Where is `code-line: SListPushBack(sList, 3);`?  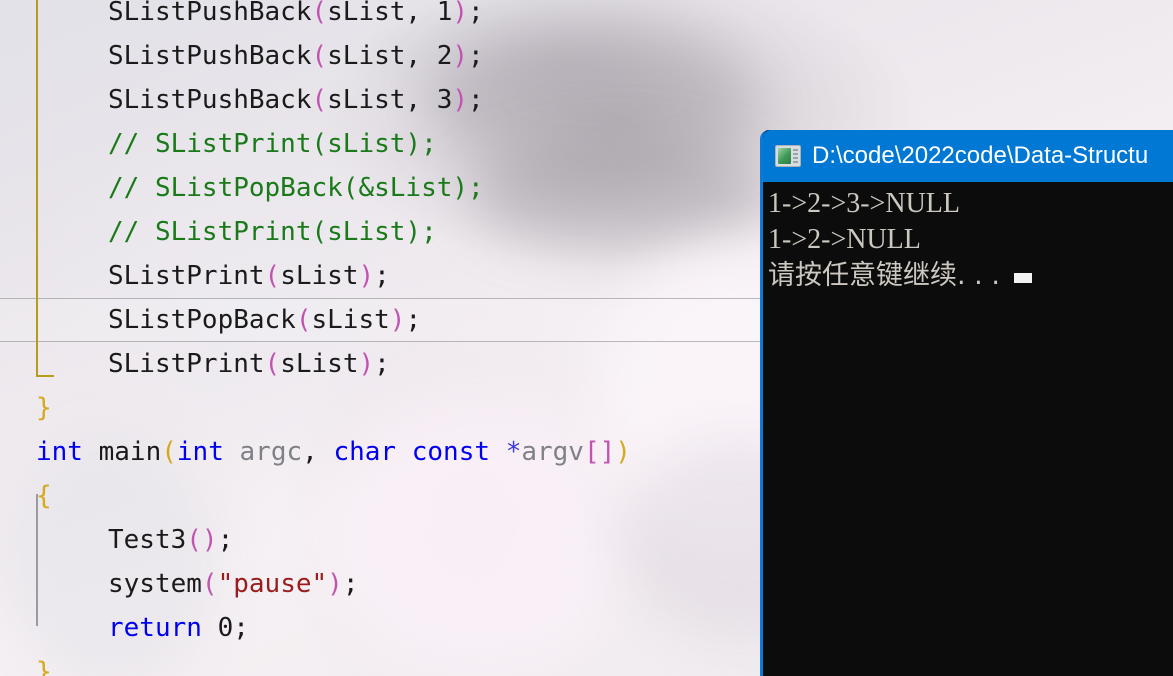 code-line: SListPushBack(sList, 3); is located at coordinates (380, 100).